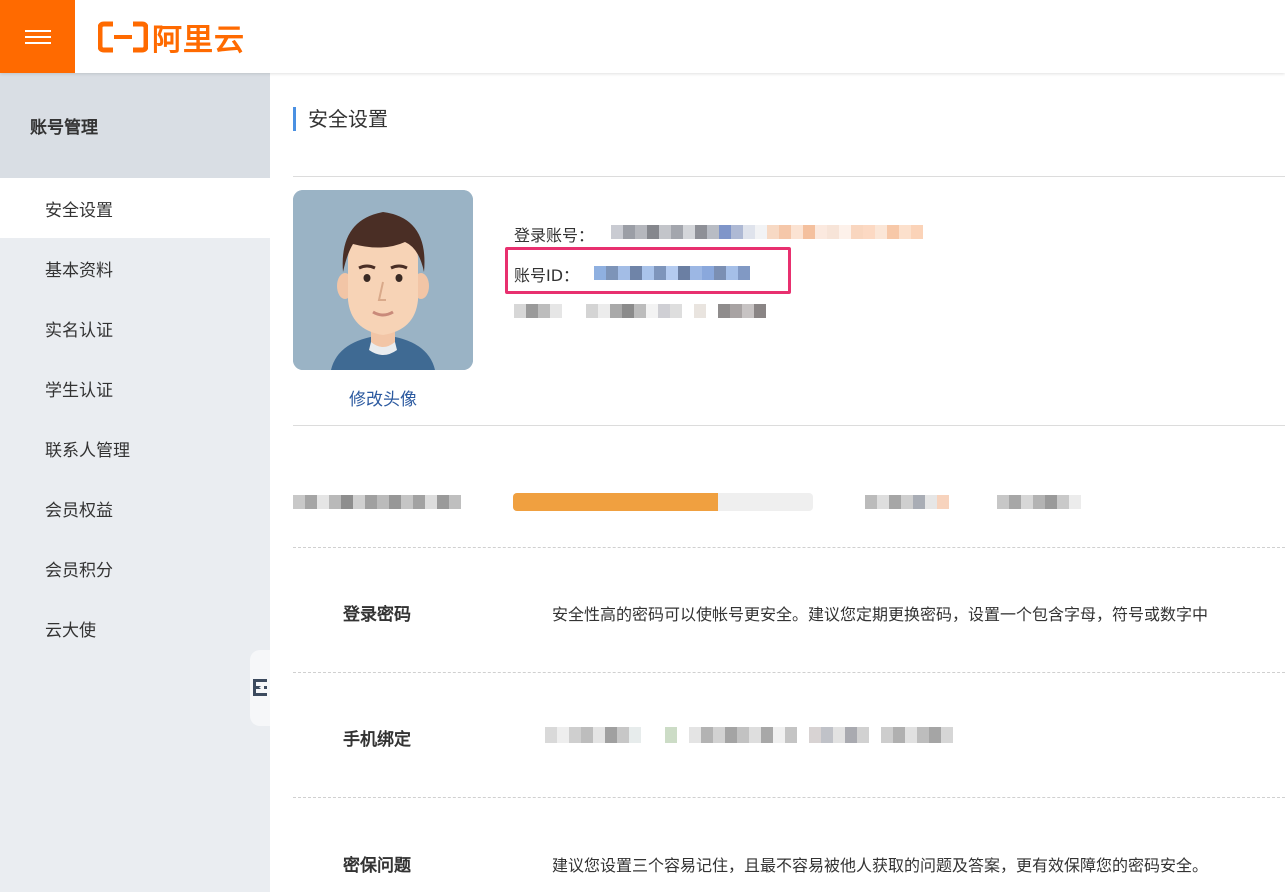 This screenshot has width=1285, height=892. Describe the element at coordinates (973, 502) in the screenshot. I see `security-level-hint-redacted` at that location.